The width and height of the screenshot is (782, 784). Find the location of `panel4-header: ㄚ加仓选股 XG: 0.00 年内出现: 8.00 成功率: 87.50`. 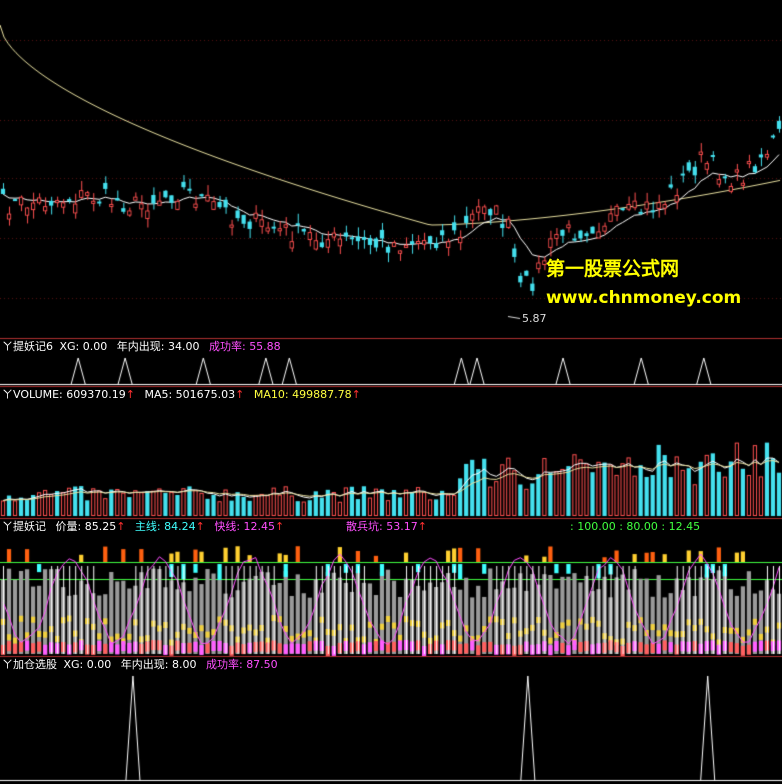

panel4-header: ㄚ加仓选股 XG: 0.00 年内出现: 8.00 成功率: 87.50 is located at coordinates (140, 664).